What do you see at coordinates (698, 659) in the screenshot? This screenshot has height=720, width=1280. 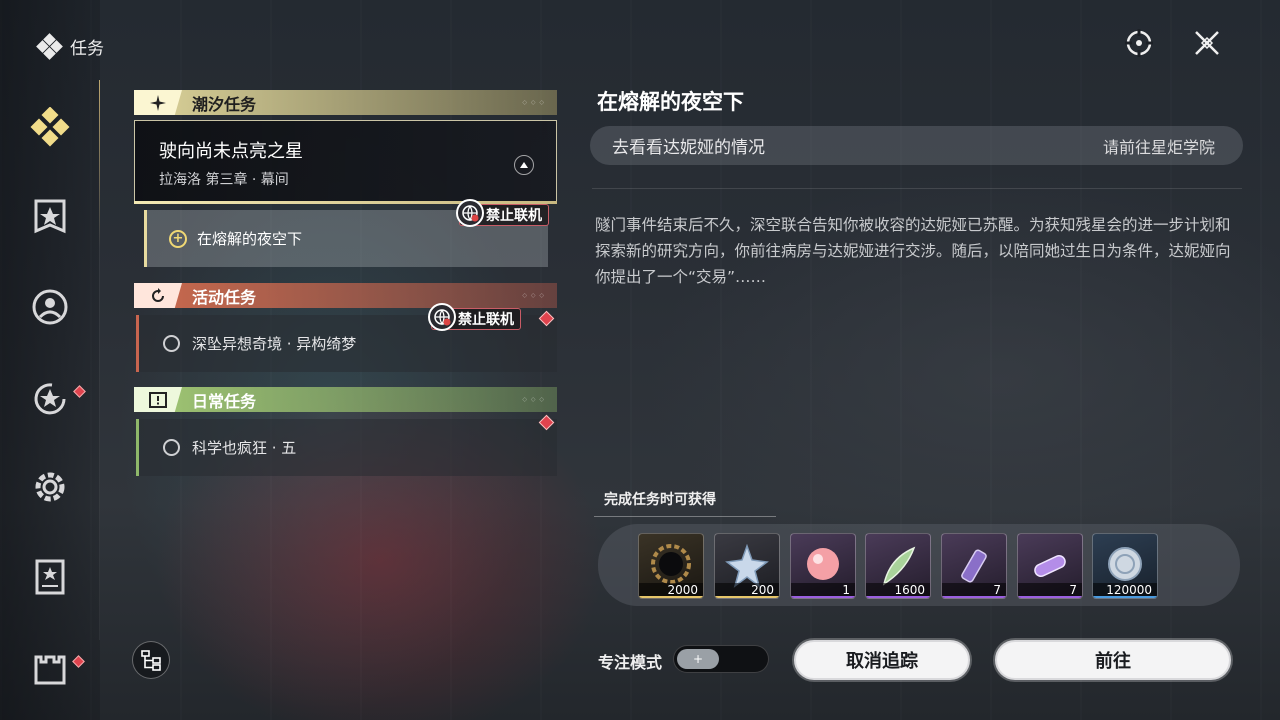 I see `toggle-knob: +` at bounding box center [698, 659].